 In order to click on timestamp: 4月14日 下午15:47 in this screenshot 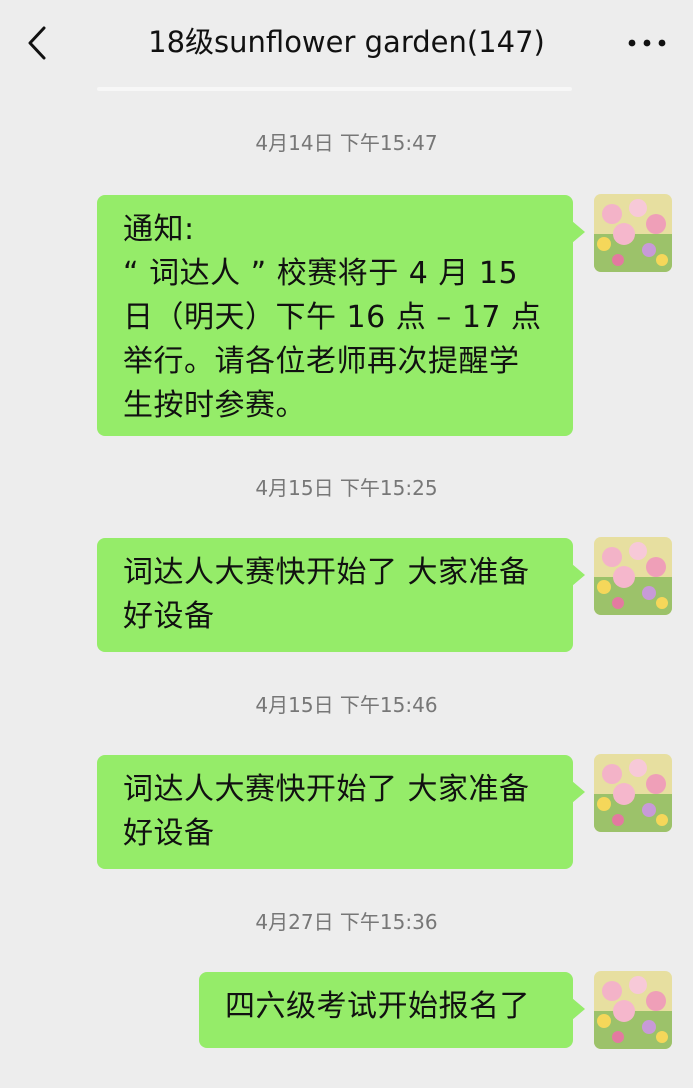, I will do `click(346, 143)`.